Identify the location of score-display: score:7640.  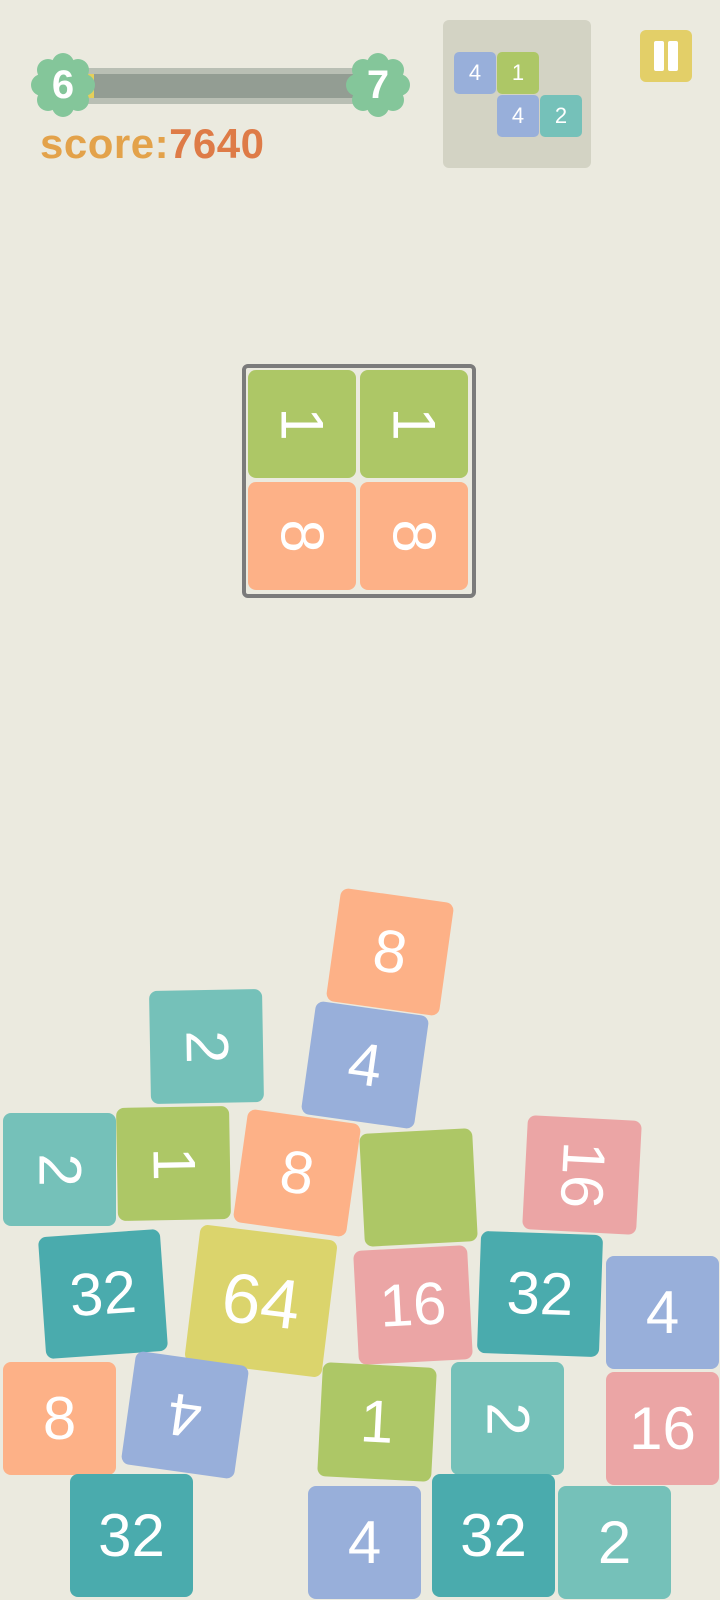
(152, 144).